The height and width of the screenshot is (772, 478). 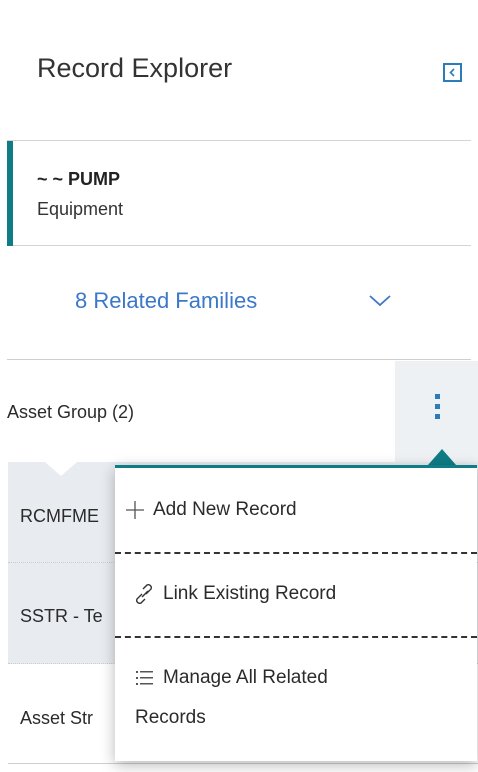 What do you see at coordinates (296, 698) in the screenshot?
I see `manage-all-related-records-menu-item: Manage All Related Records` at bounding box center [296, 698].